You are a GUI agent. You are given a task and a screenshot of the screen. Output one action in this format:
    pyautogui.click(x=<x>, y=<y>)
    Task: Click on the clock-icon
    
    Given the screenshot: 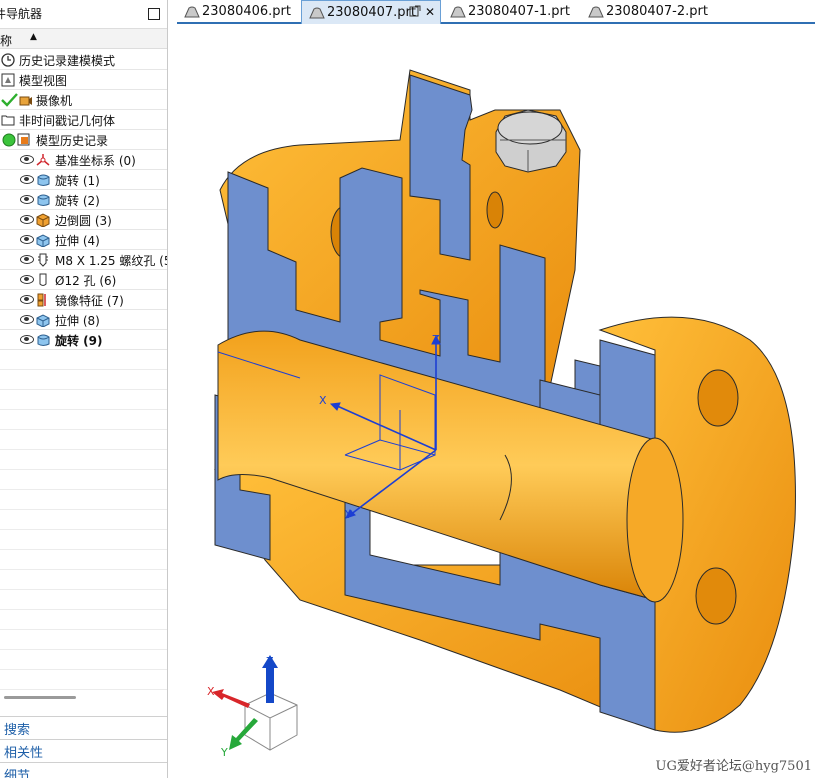 What is the action you would take?
    pyautogui.click(x=8, y=60)
    